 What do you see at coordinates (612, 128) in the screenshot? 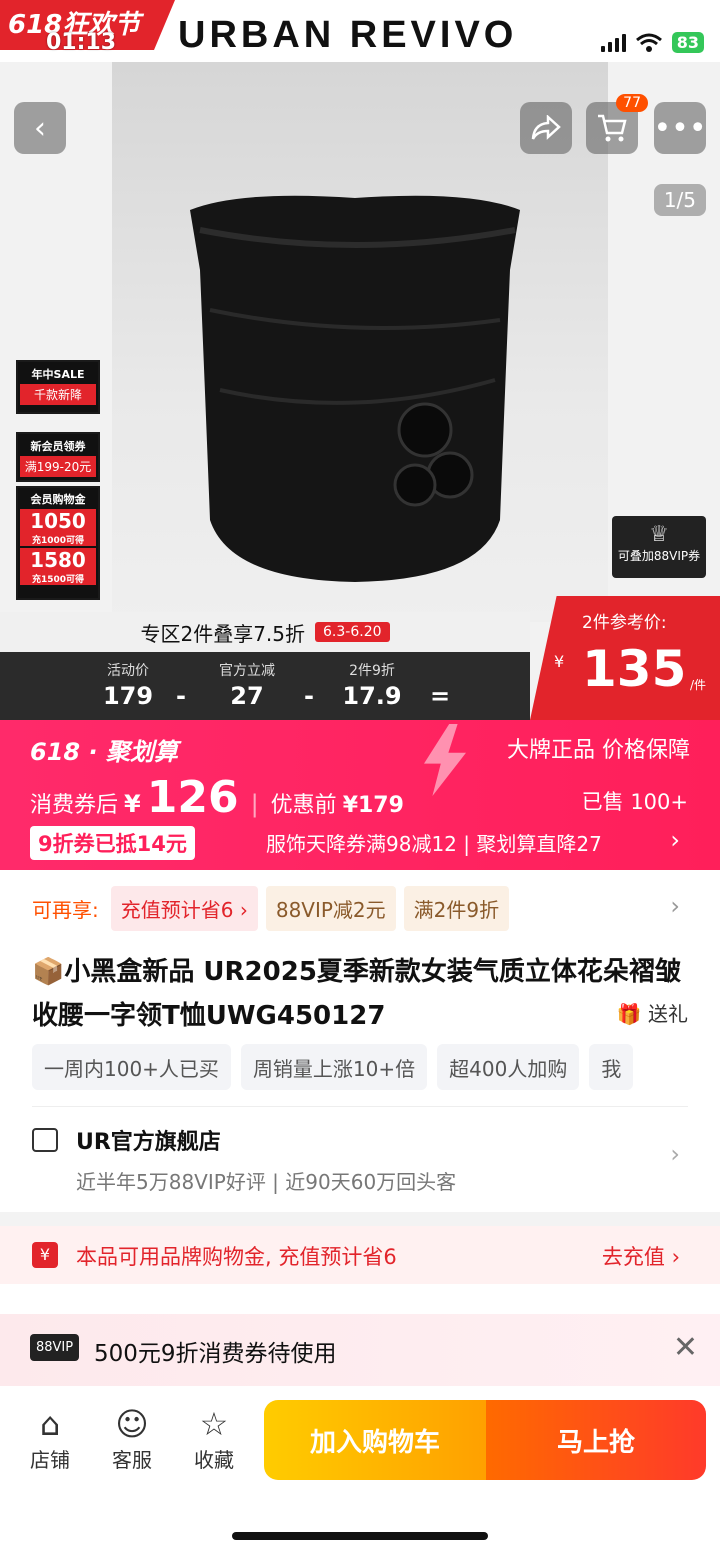
I see `cart-icon` at bounding box center [612, 128].